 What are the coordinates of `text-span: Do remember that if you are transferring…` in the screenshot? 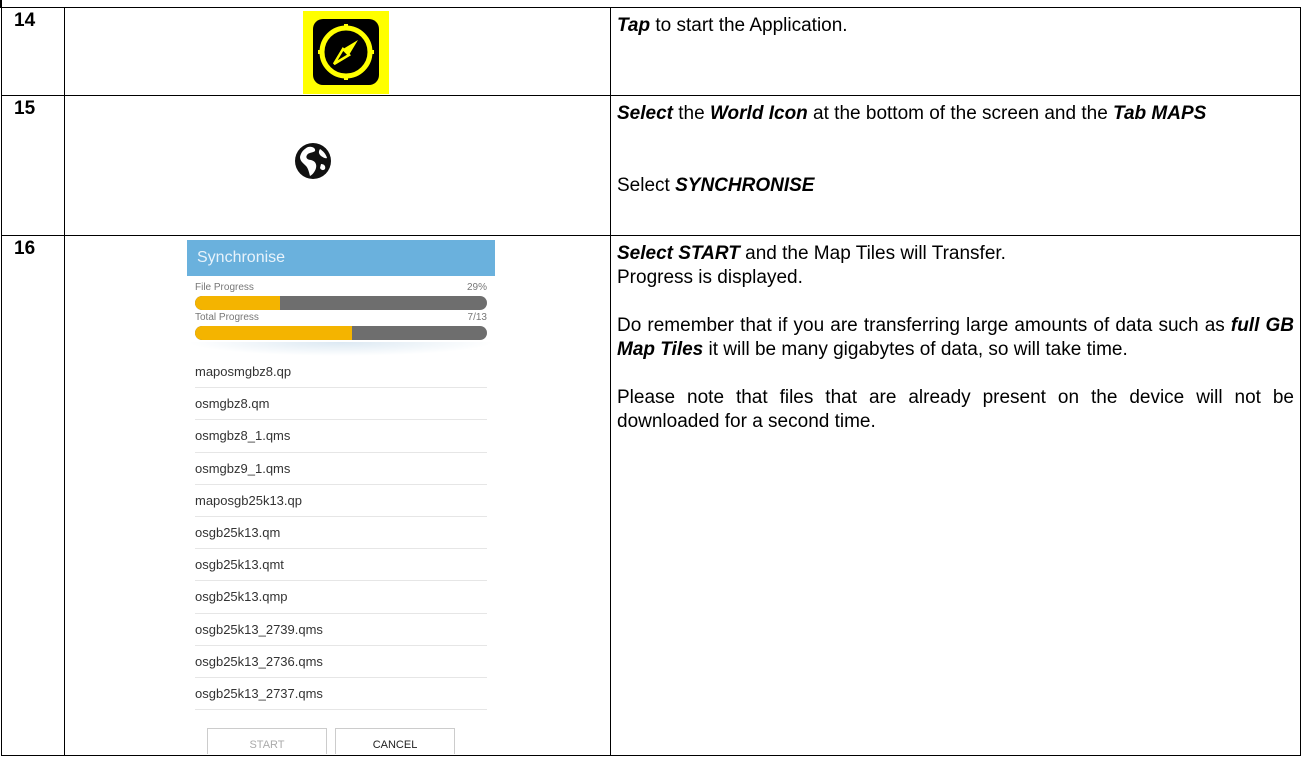 It's located at (924, 325).